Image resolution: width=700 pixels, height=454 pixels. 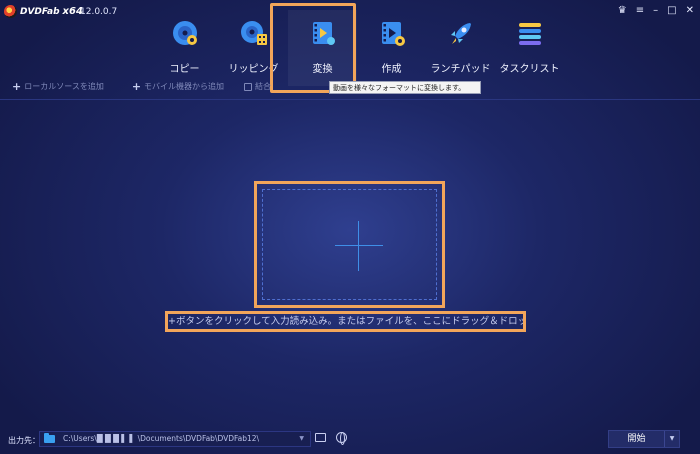 I want to click on module-task-list: タスクリスト, so click(x=529, y=48).